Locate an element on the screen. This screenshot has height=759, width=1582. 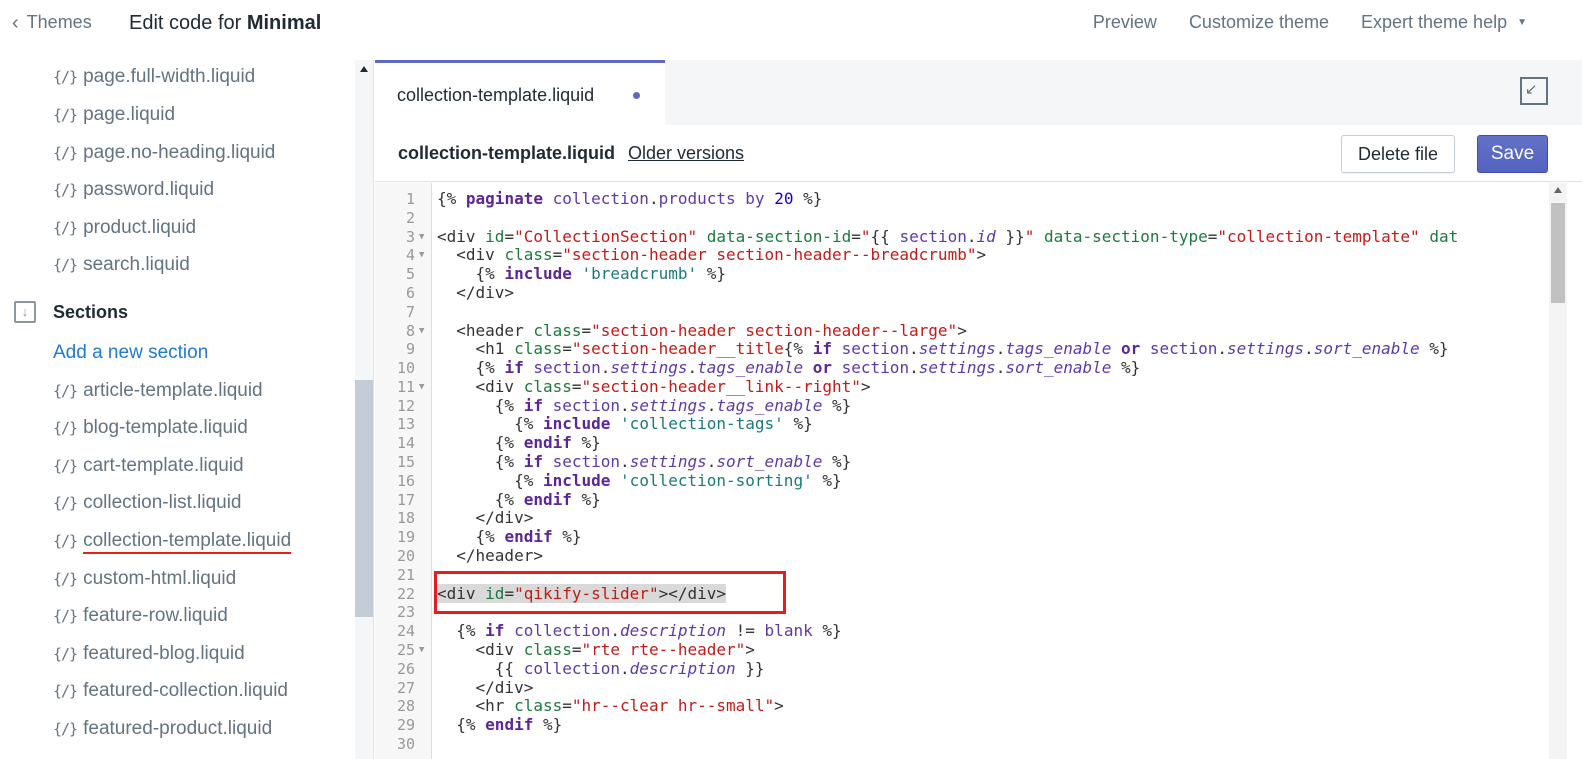
file-item: {/} password.liquid is located at coordinates (133, 190).